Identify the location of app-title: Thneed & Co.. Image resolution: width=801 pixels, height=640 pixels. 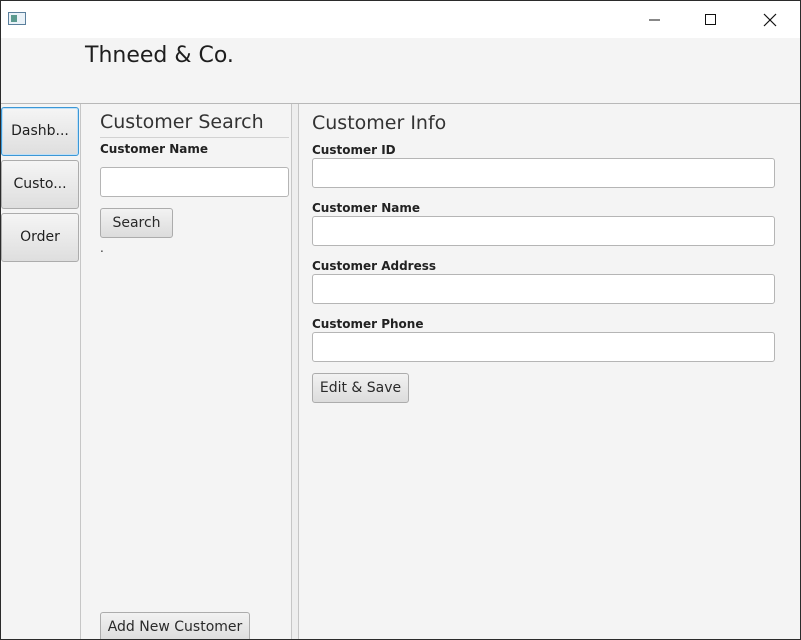
(159, 55).